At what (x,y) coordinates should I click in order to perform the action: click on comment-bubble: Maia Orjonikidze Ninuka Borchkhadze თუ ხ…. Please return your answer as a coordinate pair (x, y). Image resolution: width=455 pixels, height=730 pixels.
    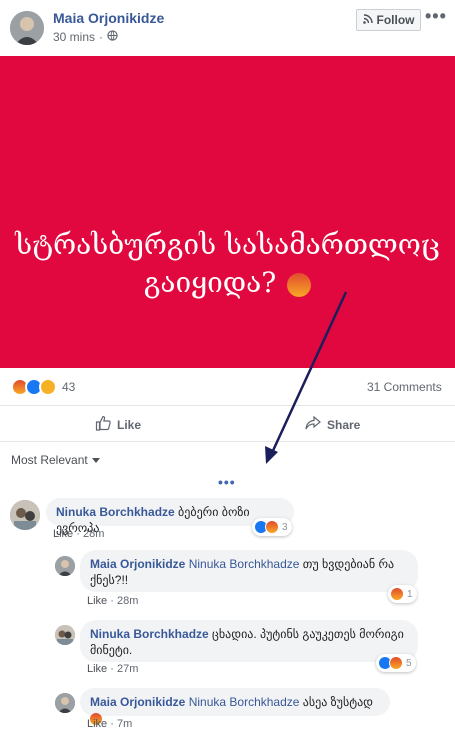
    Looking at the image, I should click on (249, 571).